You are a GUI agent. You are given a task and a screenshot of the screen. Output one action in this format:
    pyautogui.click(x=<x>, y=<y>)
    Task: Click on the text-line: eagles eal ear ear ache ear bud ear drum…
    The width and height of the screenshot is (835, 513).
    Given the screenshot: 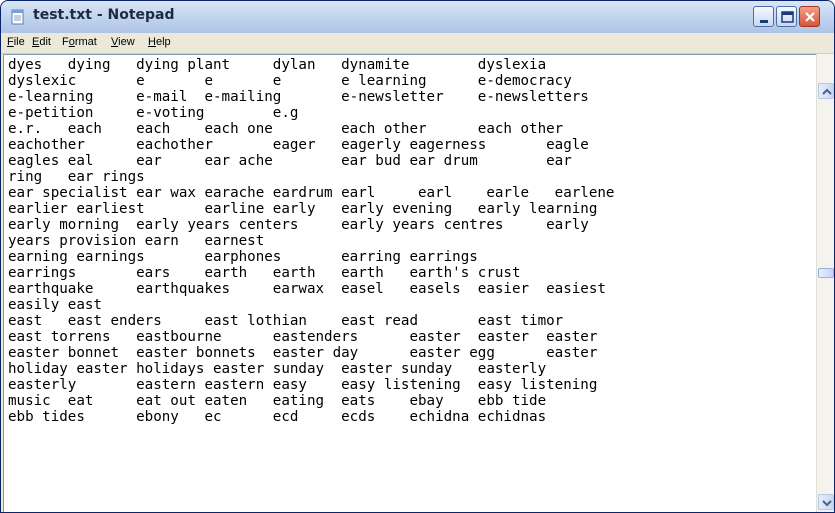 What is the action you would take?
    pyautogui.click(x=290, y=161)
    